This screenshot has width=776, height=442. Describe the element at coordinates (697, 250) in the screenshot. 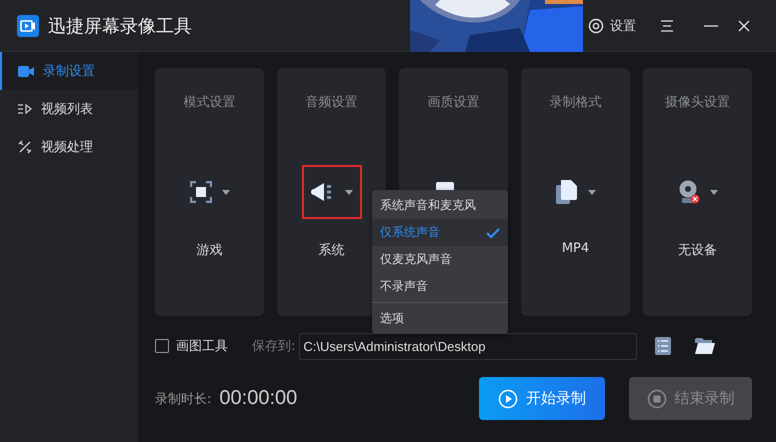

I see `card-value: 无设备` at that location.